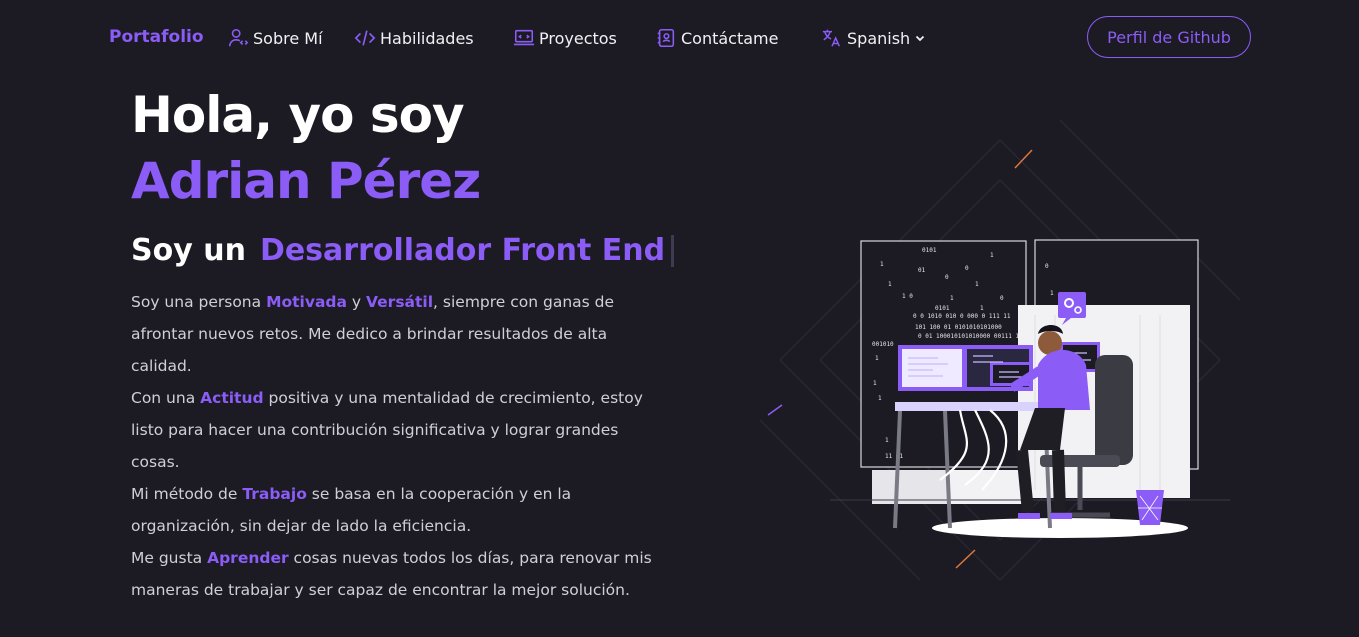 Image resolution: width=1359 pixels, height=637 pixels. I want to click on nav-item-projects: Proyectos, so click(565, 38).